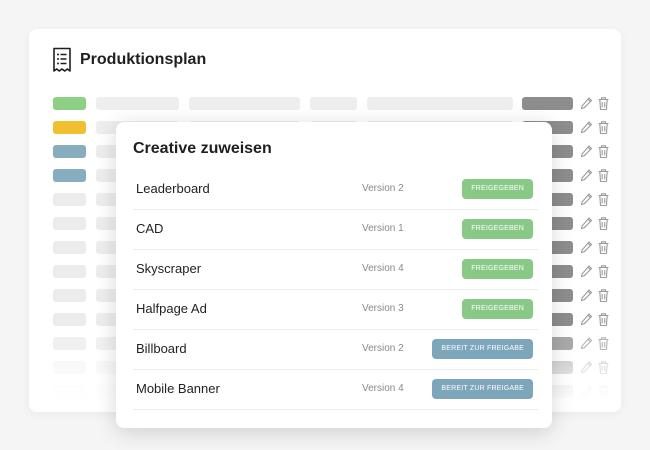 This screenshot has width=650, height=450. I want to click on card-header: Produktionsplan, so click(129, 60).